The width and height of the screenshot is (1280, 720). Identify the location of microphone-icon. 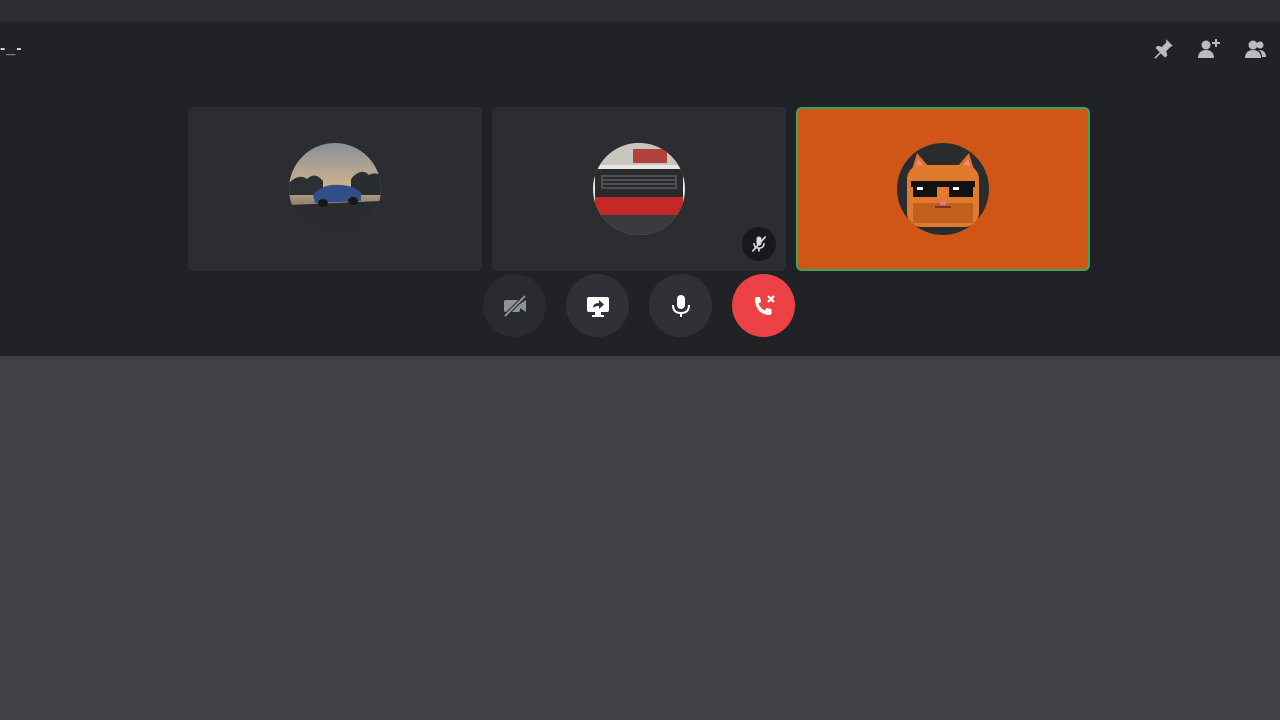
(680, 305).